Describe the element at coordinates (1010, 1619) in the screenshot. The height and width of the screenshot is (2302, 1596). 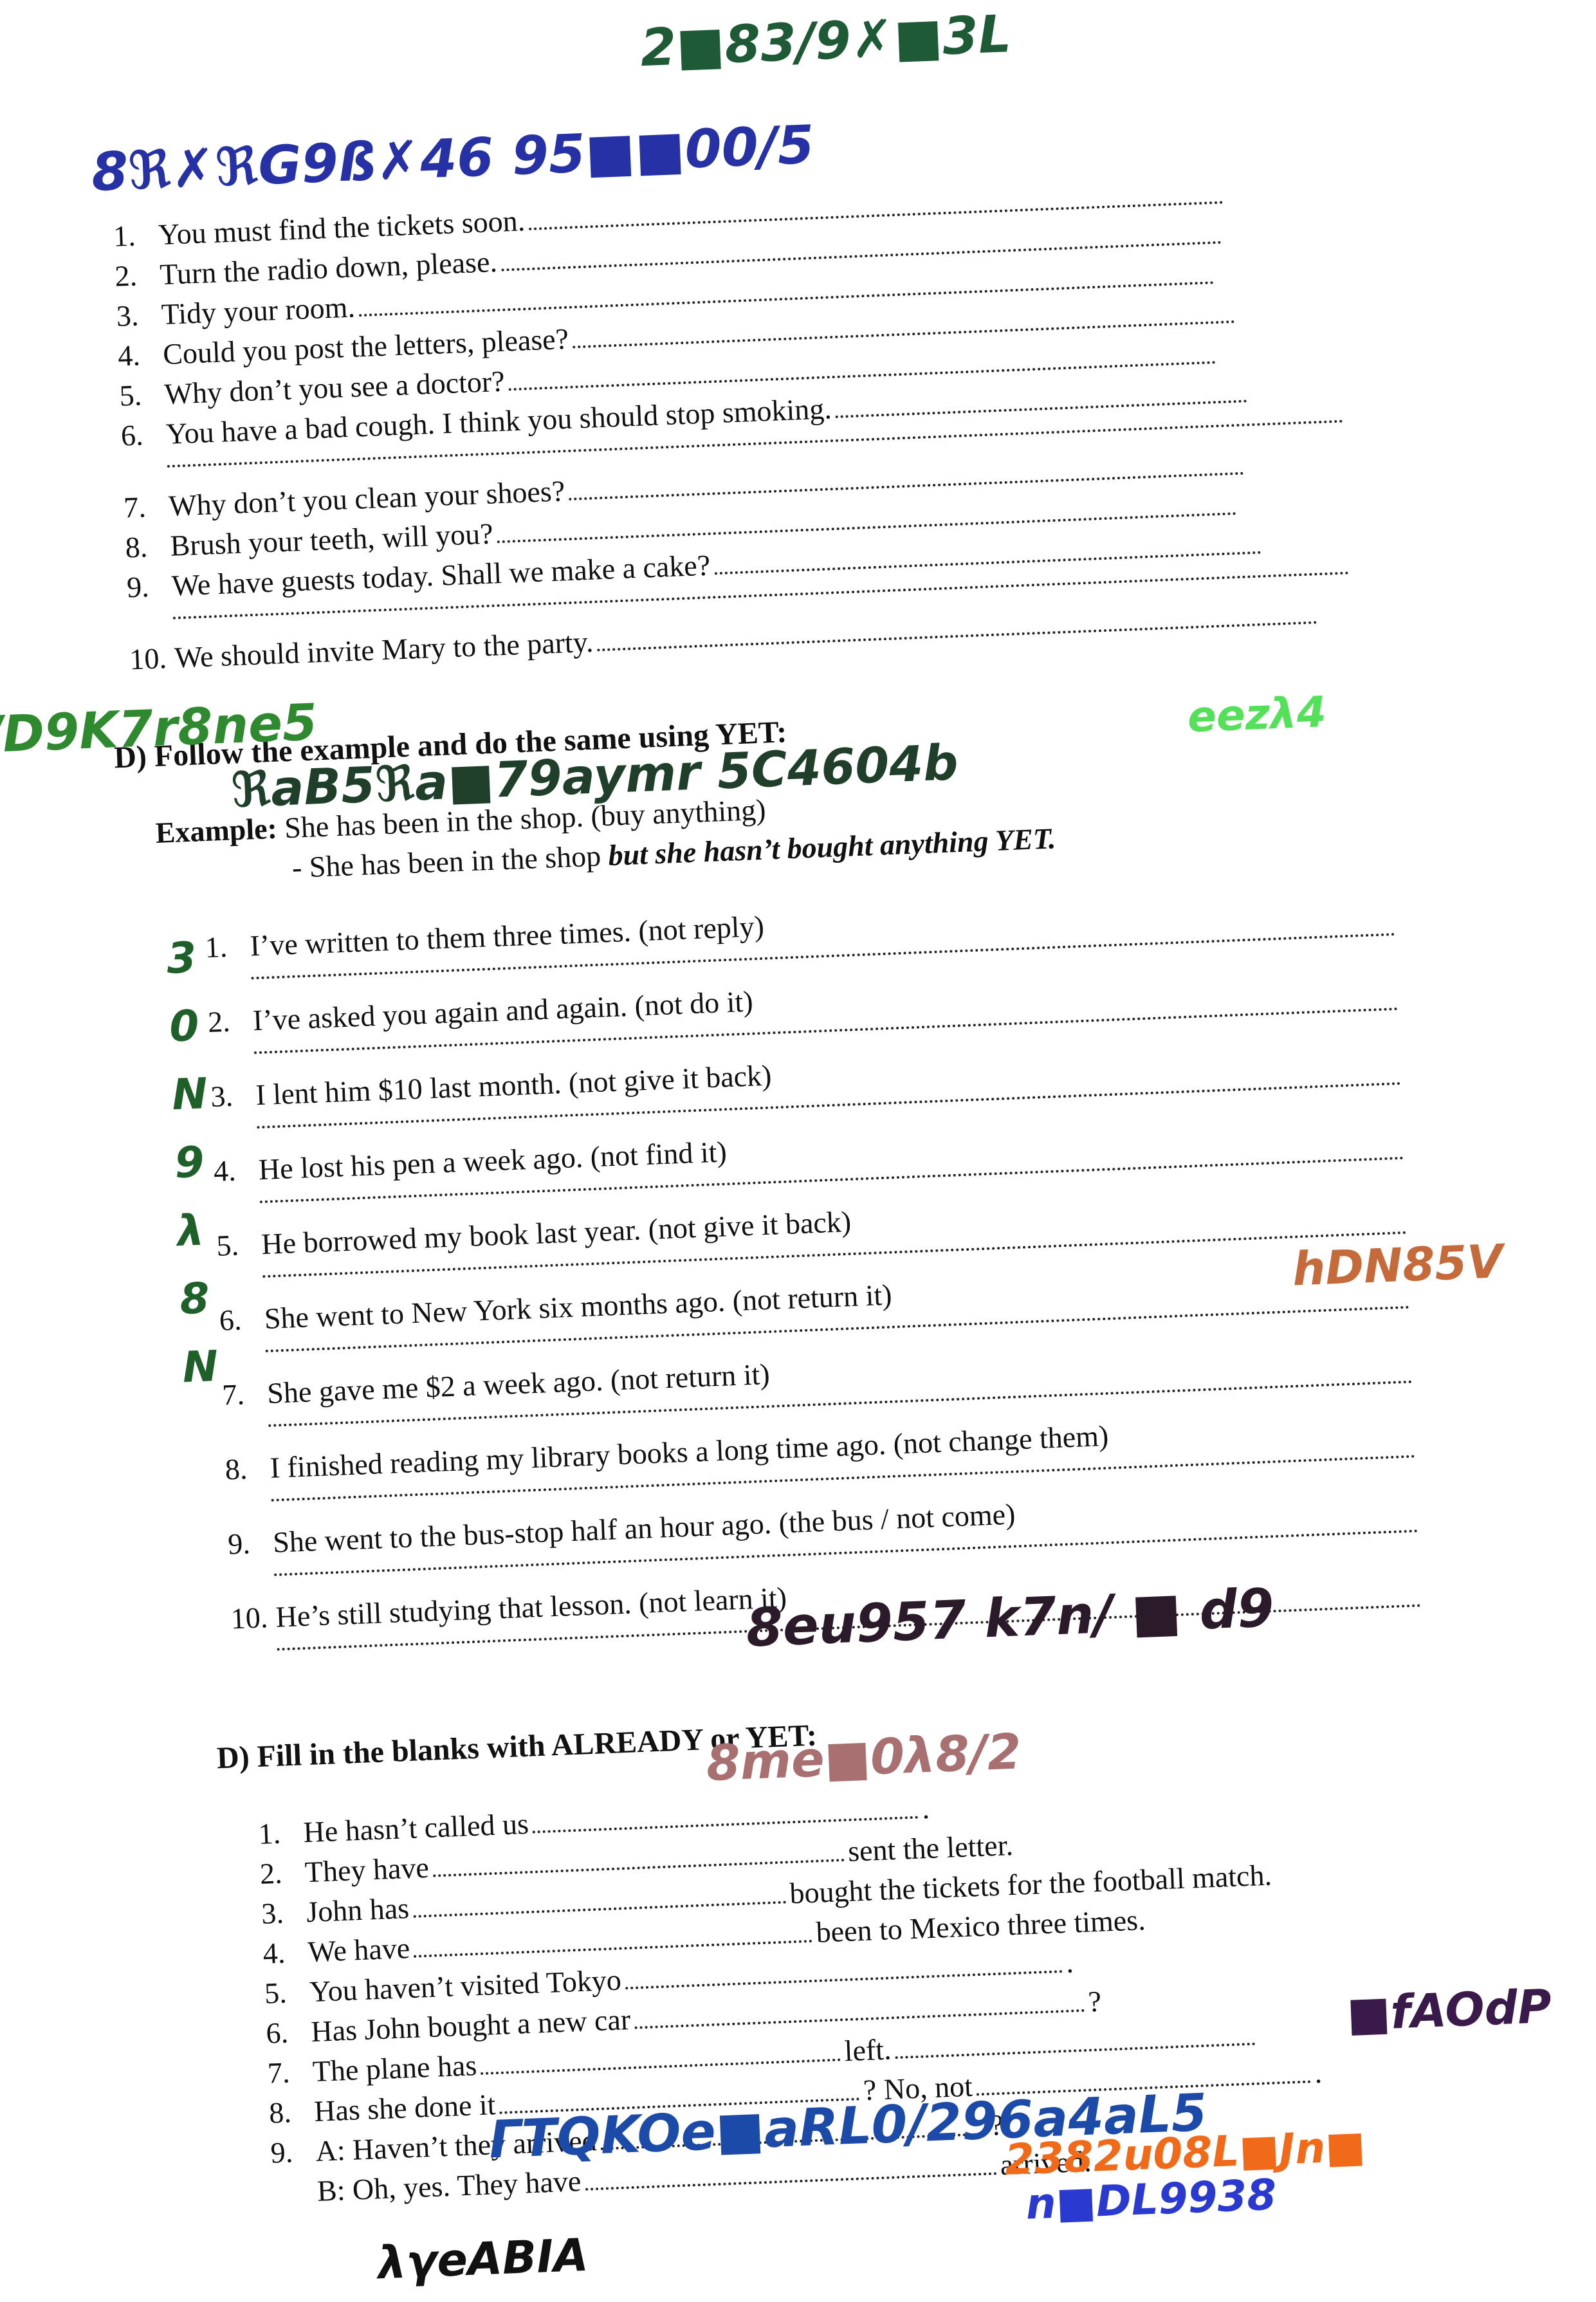
I see `scribble-black: 8eu957 k7n/ ■ d9` at that location.